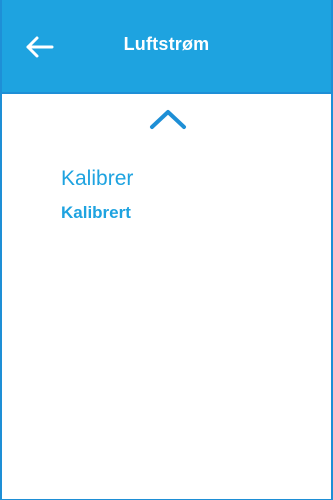 Image resolution: width=333 pixels, height=500 pixels. I want to click on scroll-up-button, so click(168, 119).